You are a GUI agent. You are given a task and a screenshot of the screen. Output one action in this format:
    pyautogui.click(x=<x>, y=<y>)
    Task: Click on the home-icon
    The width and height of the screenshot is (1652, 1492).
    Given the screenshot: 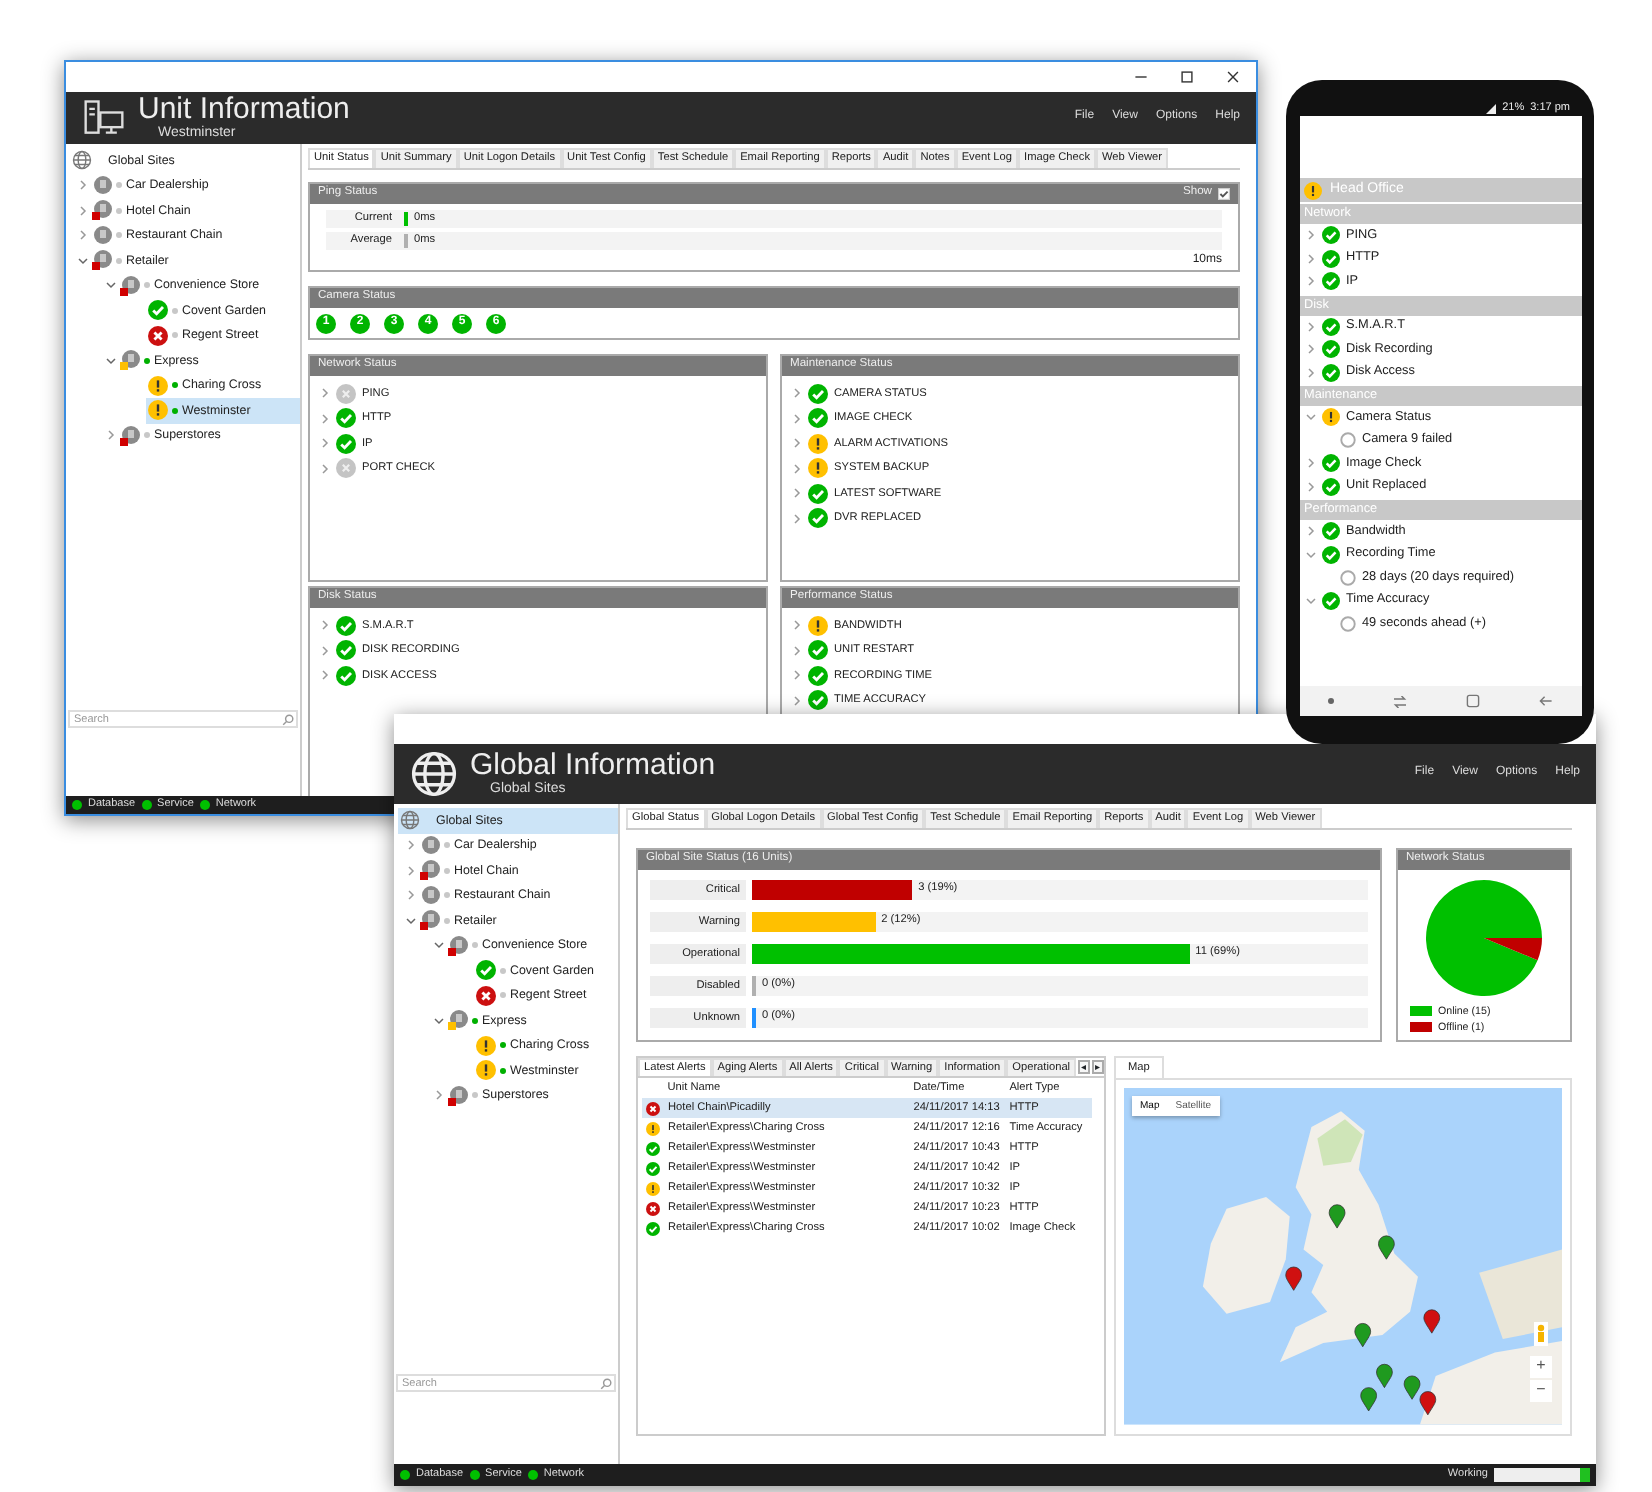 What is the action you would take?
    pyautogui.click(x=1472, y=701)
    